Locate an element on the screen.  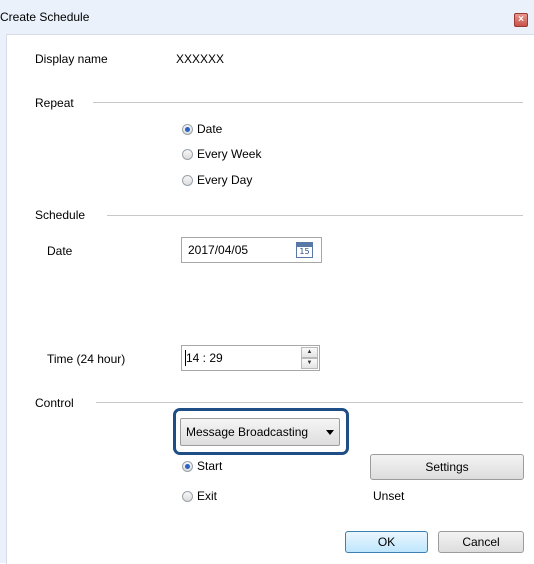
control-divider is located at coordinates (309, 402).